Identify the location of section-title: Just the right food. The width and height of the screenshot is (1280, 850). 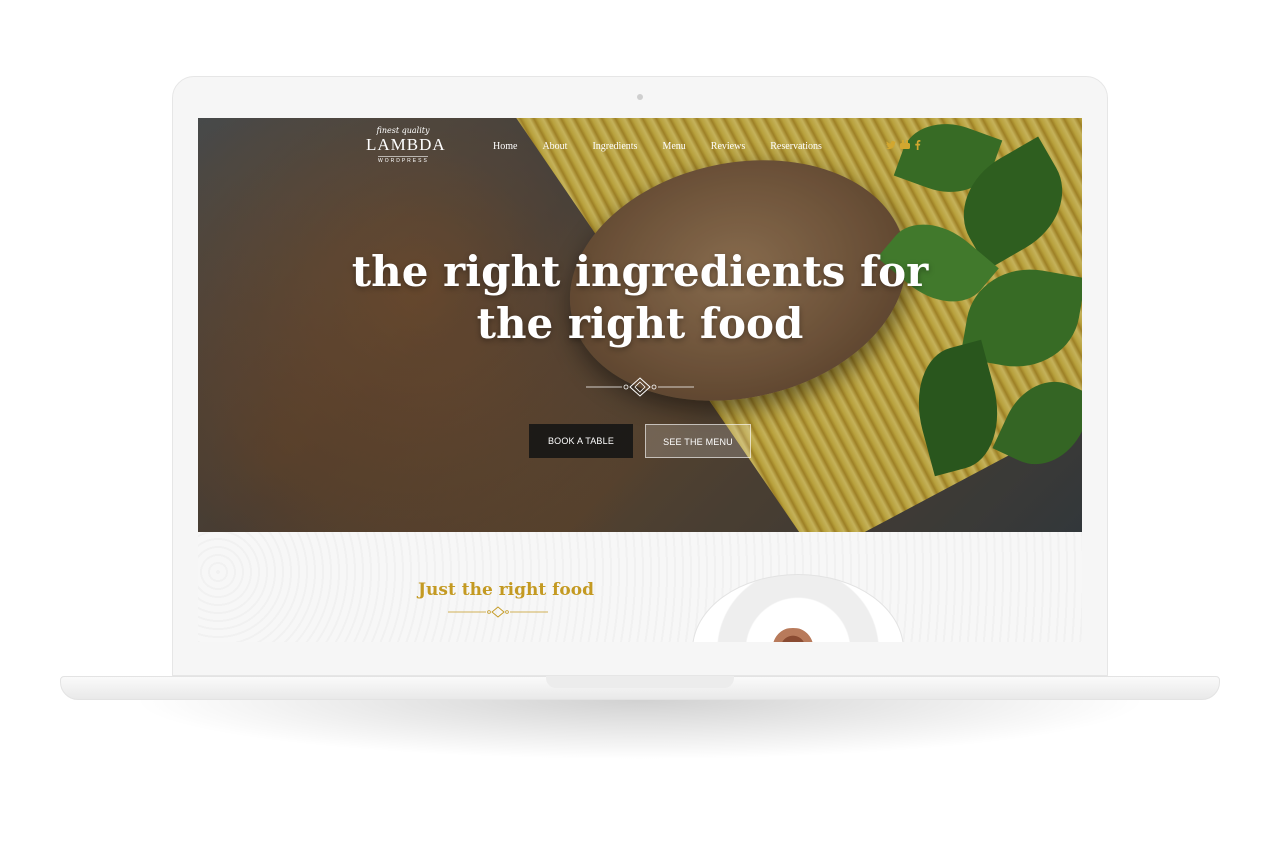
(506, 590).